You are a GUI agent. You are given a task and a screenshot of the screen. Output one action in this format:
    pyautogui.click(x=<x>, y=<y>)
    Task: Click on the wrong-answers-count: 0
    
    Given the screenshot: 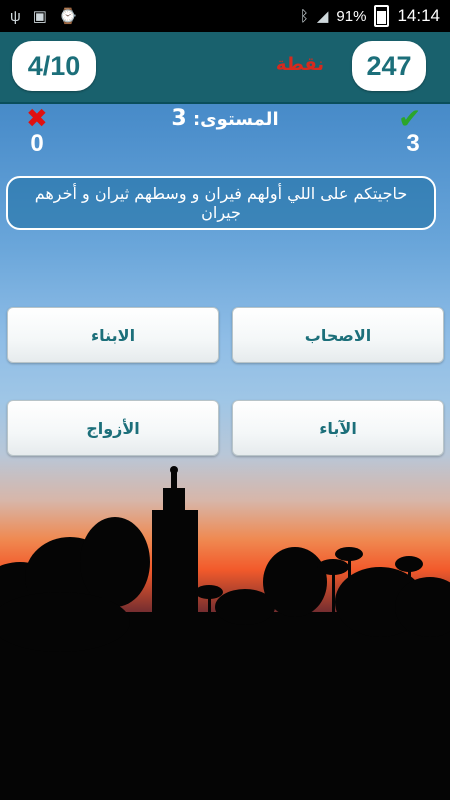 What is the action you would take?
    pyautogui.click(x=37, y=143)
    